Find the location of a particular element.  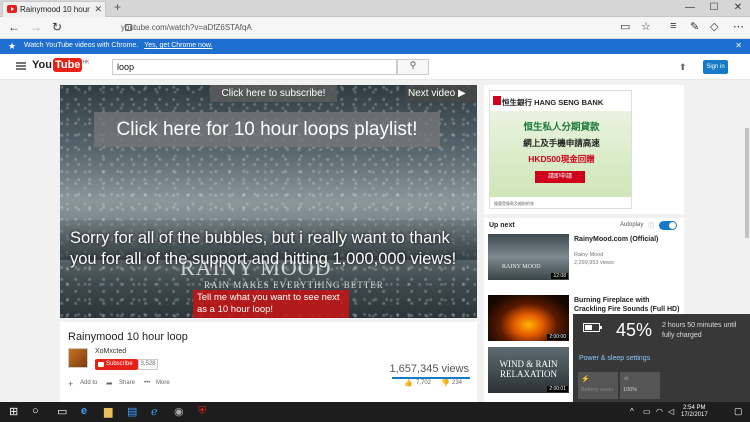

maximize-icon: ☐ is located at coordinates (714, 8).